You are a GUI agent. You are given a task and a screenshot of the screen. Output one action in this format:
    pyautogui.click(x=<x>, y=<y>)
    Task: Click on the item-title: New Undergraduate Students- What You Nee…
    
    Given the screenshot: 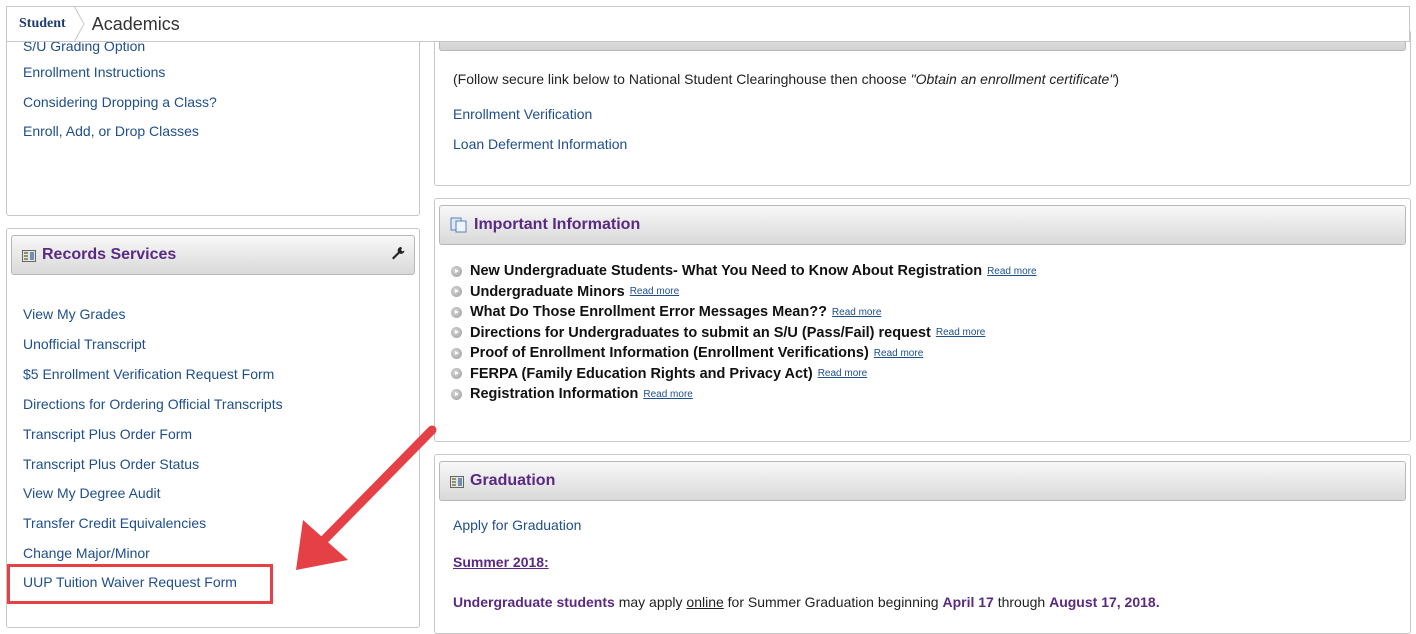 What is the action you would take?
    pyautogui.click(x=726, y=271)
    